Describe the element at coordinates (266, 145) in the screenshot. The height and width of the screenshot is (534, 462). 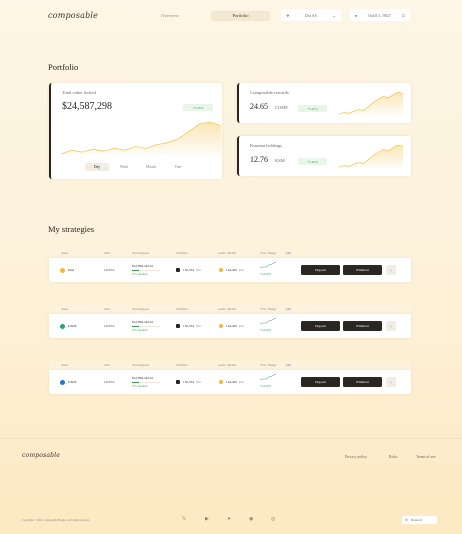
I see `holdings-label: Kusama holdings` at that location.